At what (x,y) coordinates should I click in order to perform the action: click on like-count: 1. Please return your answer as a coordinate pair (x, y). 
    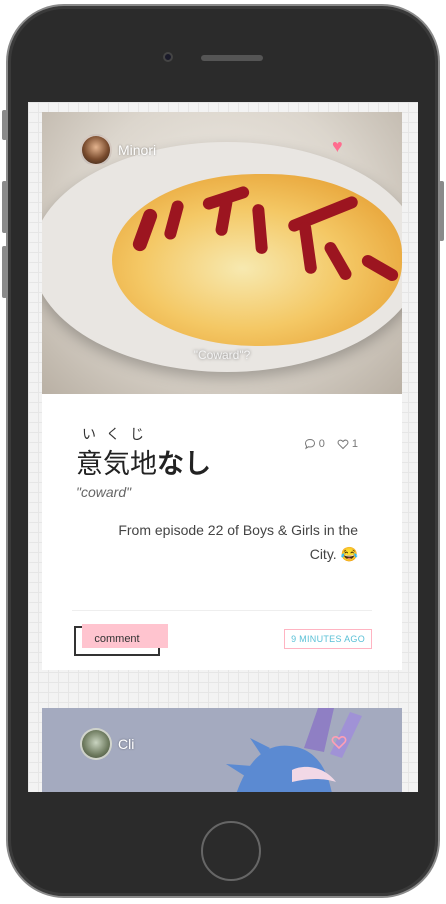
    Looking at the image, I should click on (354, 444).